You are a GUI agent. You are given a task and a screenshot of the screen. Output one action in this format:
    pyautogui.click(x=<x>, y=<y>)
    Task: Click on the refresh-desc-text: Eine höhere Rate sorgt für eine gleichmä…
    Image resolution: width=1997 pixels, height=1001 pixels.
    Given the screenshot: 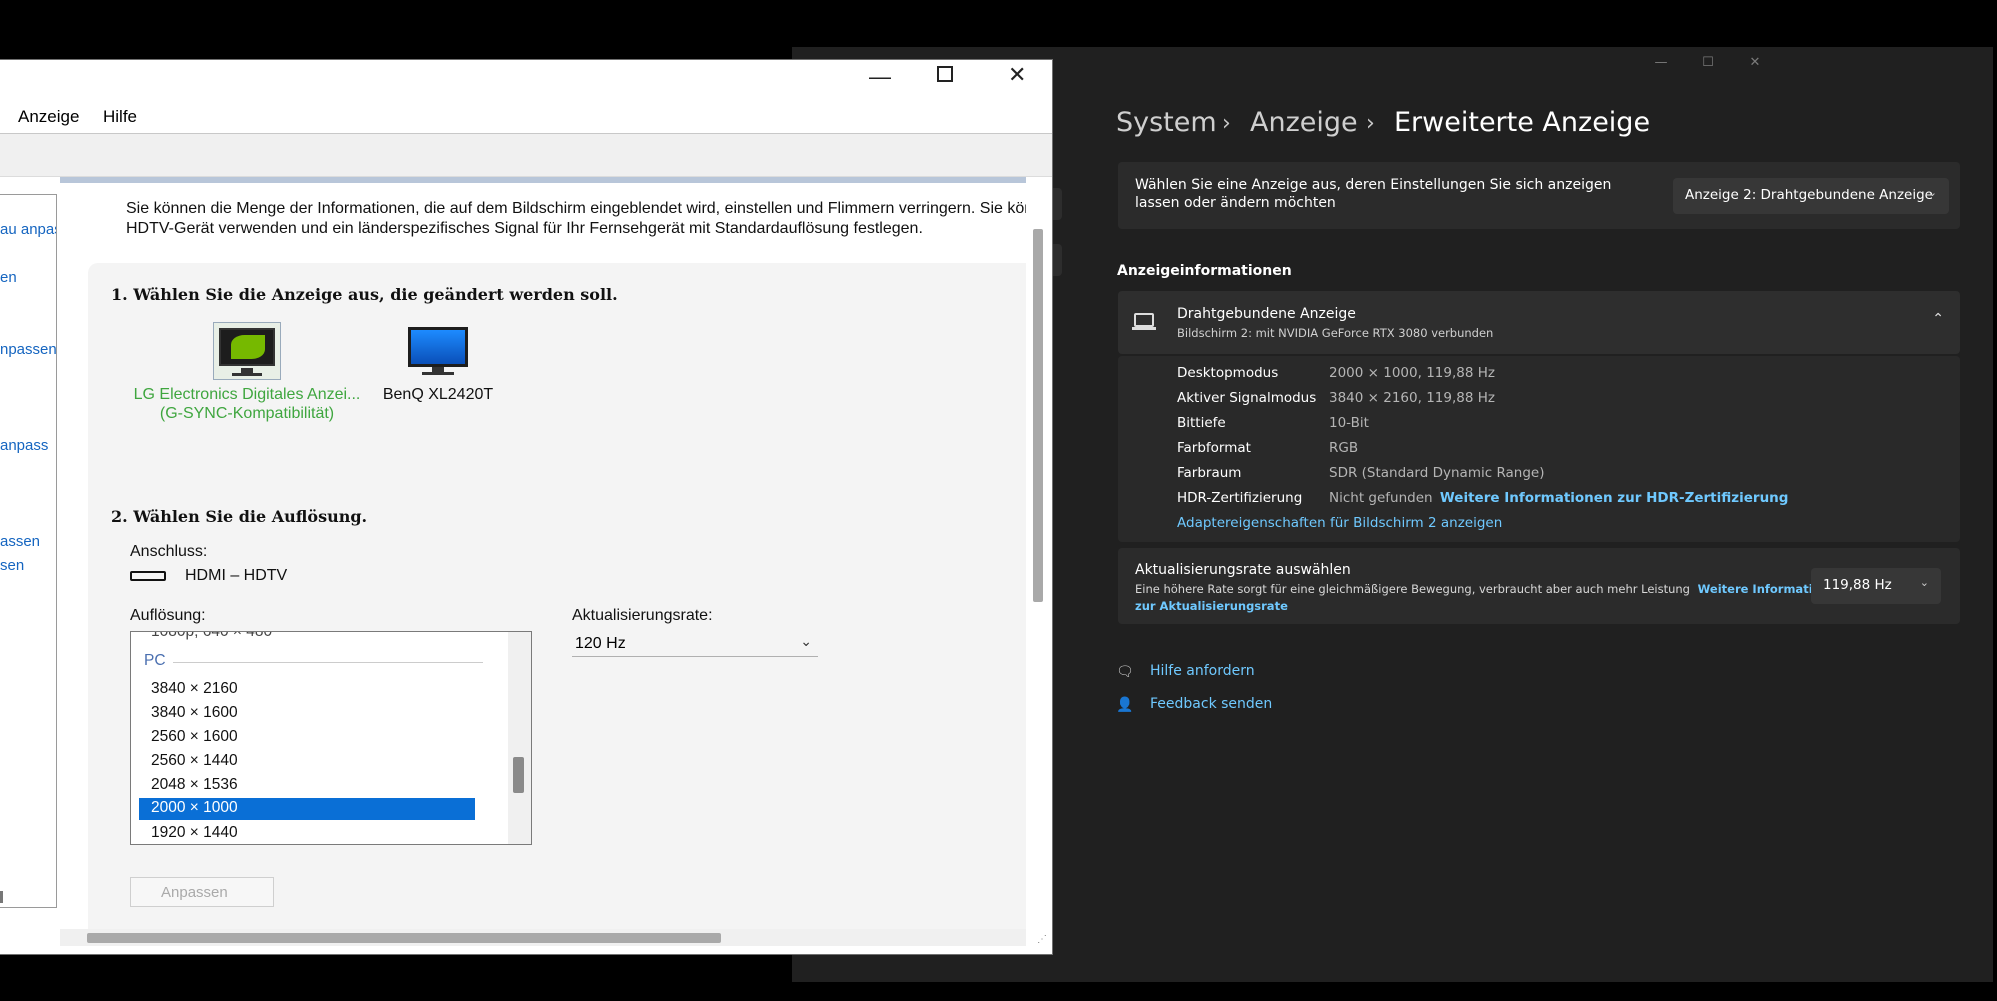 What is the action you would take?
    pyautogui.click(x=1412, y=589)
    